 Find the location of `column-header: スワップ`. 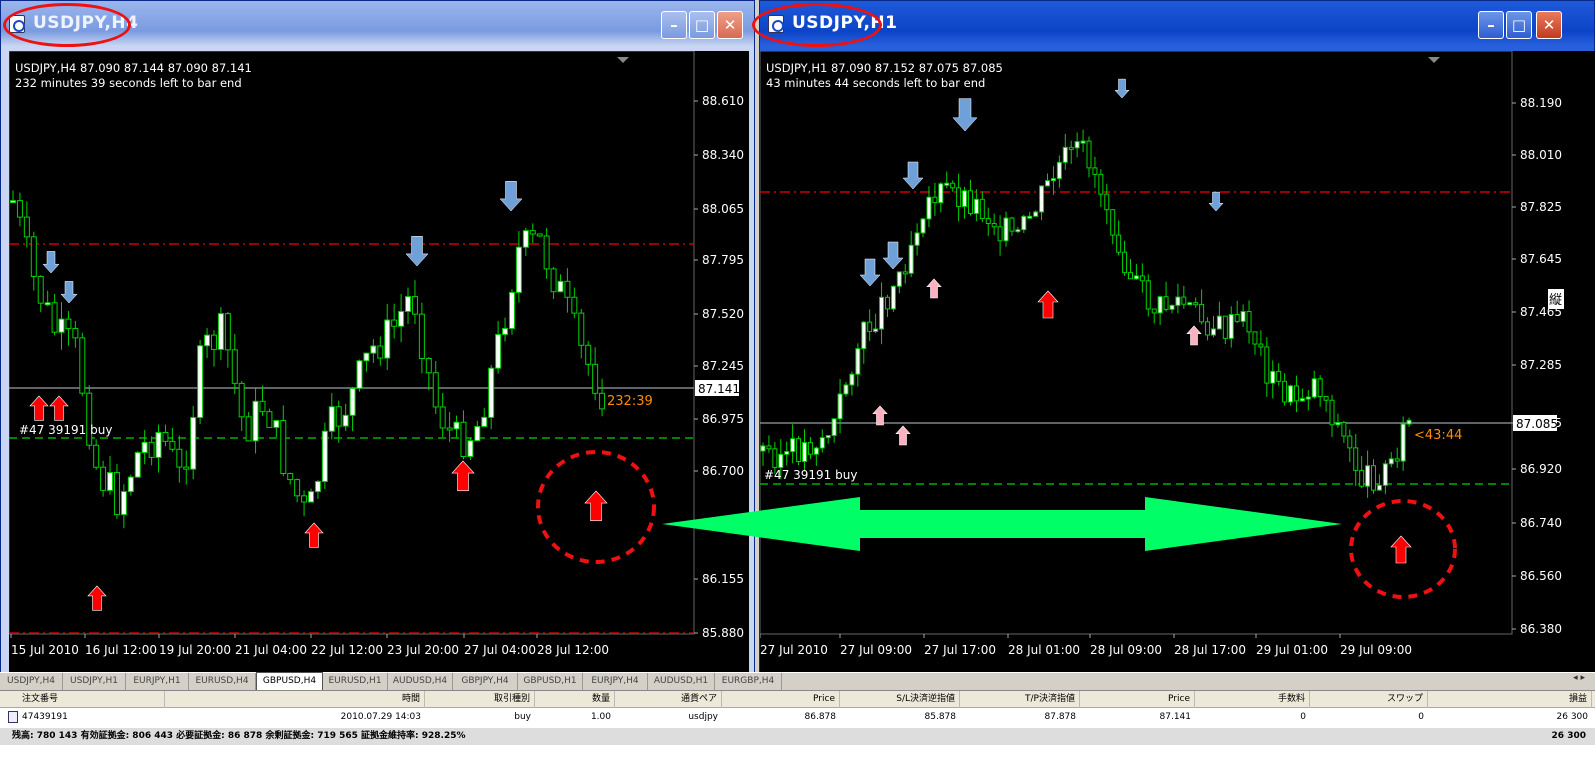

column-header: スワップ is located at coordinates (1369, 699).